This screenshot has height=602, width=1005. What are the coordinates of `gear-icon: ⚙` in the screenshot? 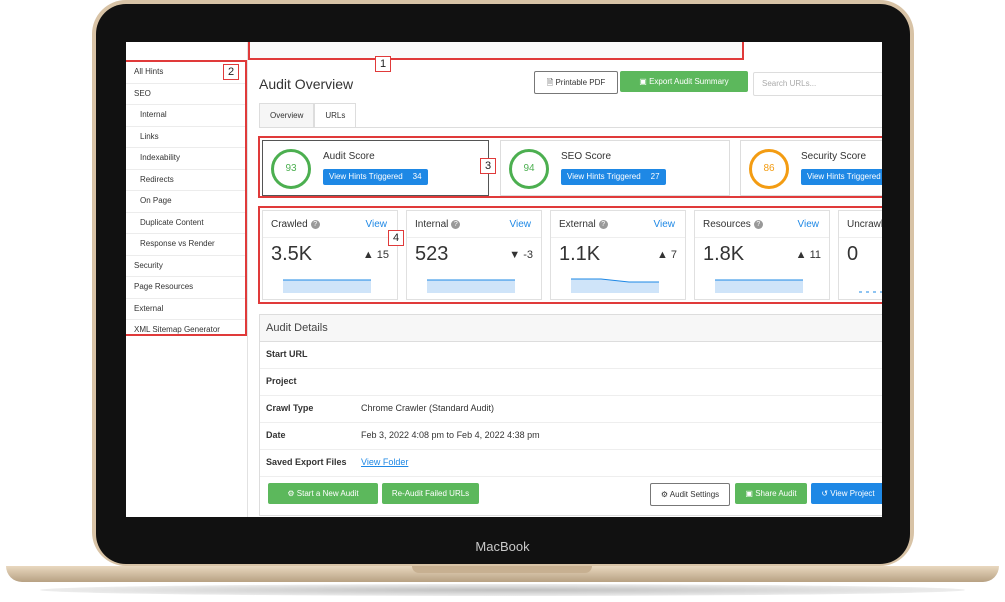 It's located at (664, 494).